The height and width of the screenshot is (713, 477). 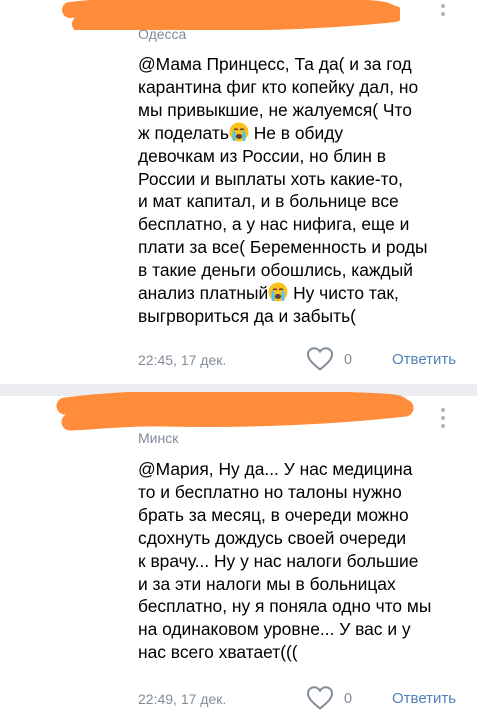 What do you see at coordinates (158, 438) in the screenshot?
I see `comment-author-city: Минск` at bounding box center [158, 438].